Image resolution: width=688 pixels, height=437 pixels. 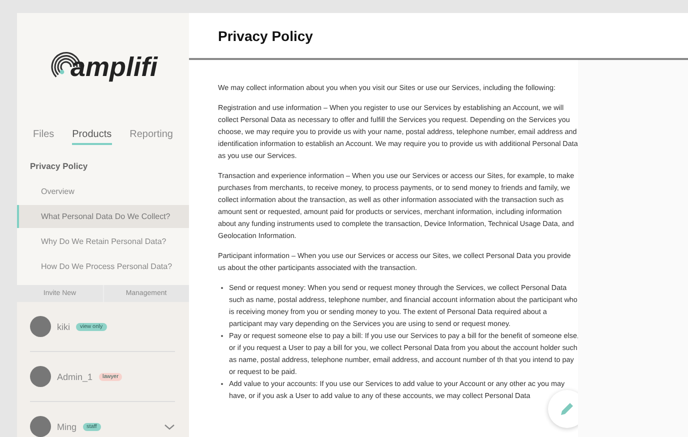 What do you see at coordinates (75, 377) in the screenshot?
I see `user-name: Admin_1` at bounding box center [75, 377].